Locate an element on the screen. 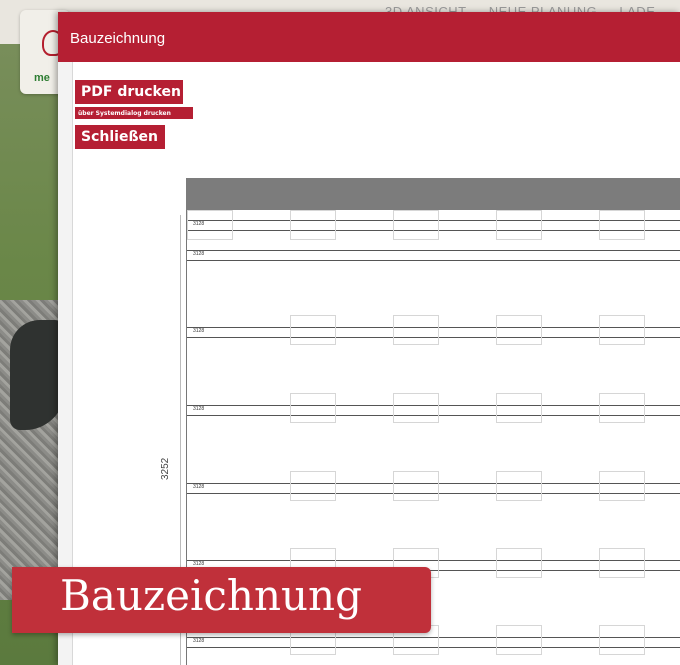 The width and height of the screenshot is (680, 665). close-button: Schließen is located at coordinates (120, 137).